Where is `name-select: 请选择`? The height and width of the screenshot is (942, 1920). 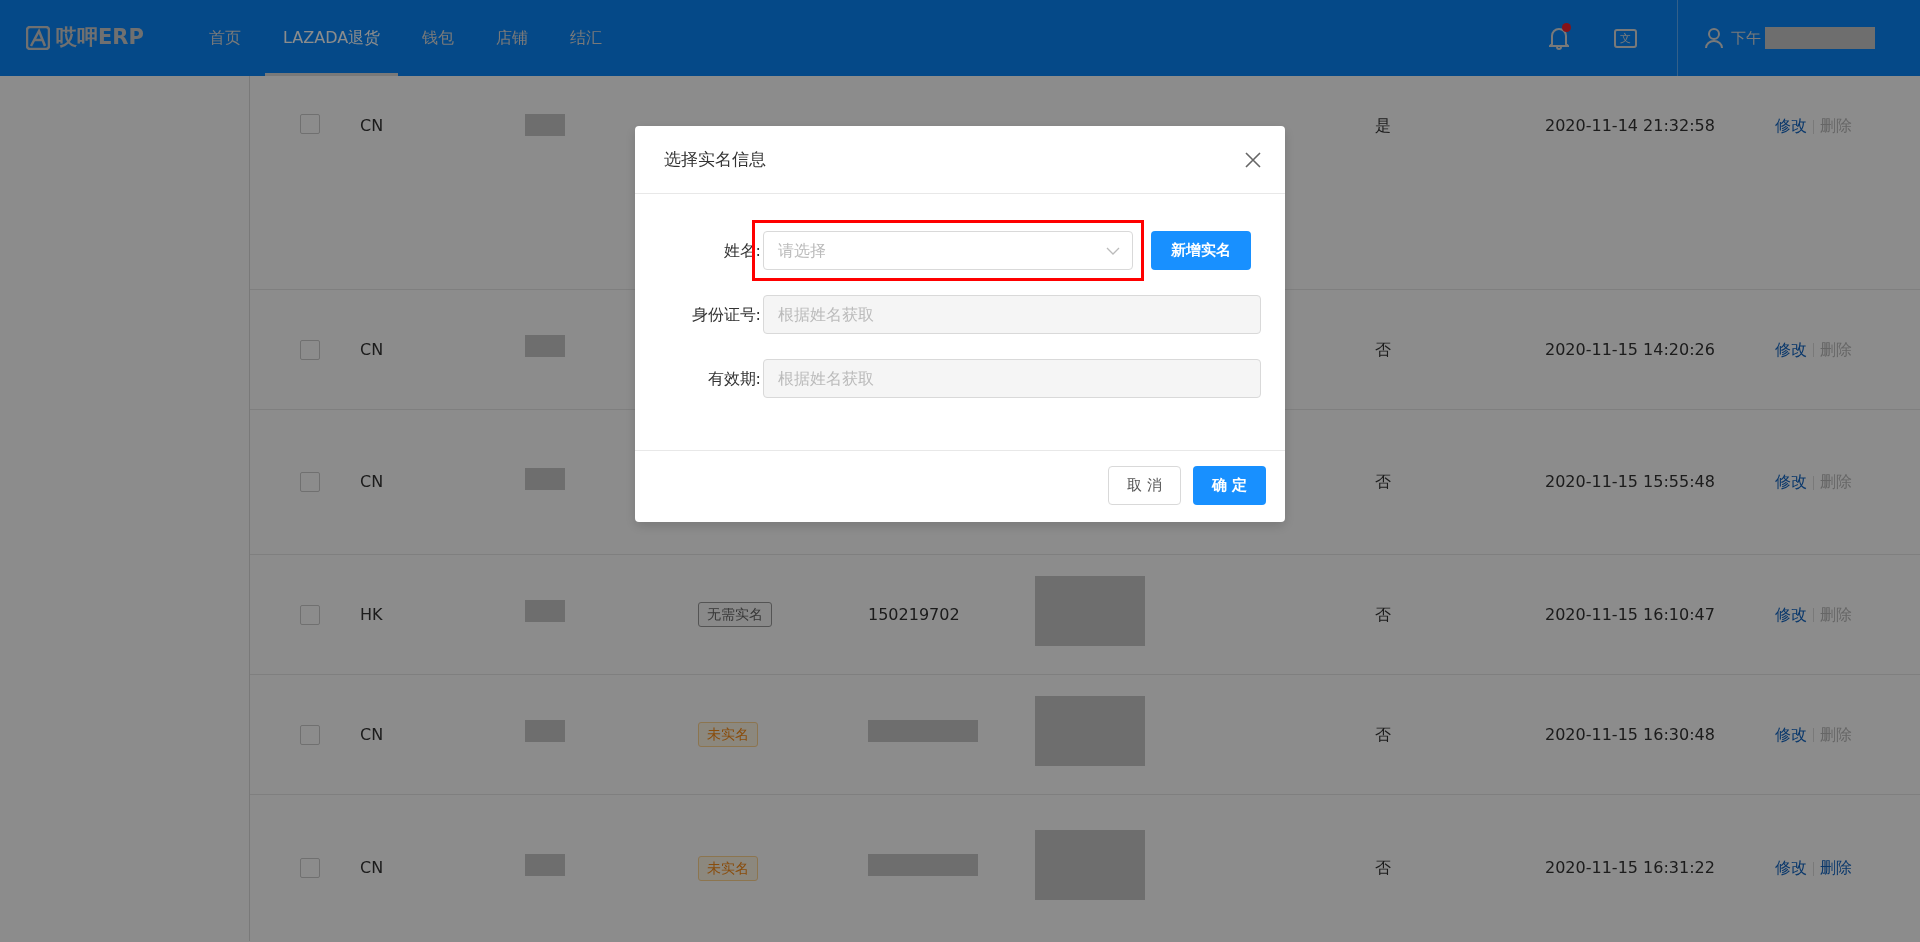 name-select: 请选择 is located at coordinates (948, 250).